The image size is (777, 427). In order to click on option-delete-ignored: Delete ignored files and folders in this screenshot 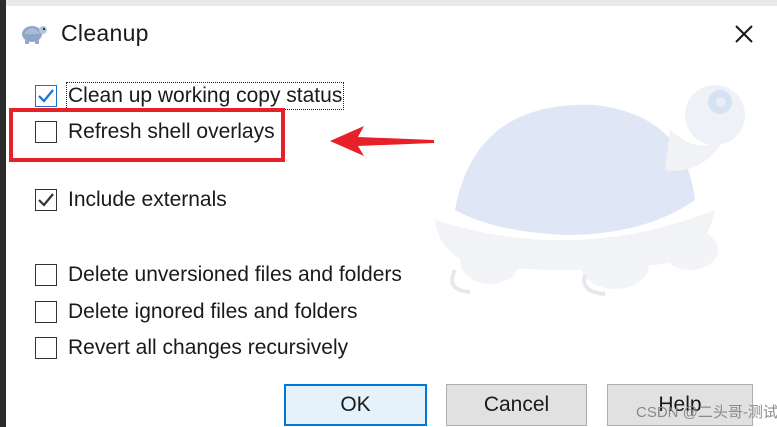, I will do `click(196, 312)`.